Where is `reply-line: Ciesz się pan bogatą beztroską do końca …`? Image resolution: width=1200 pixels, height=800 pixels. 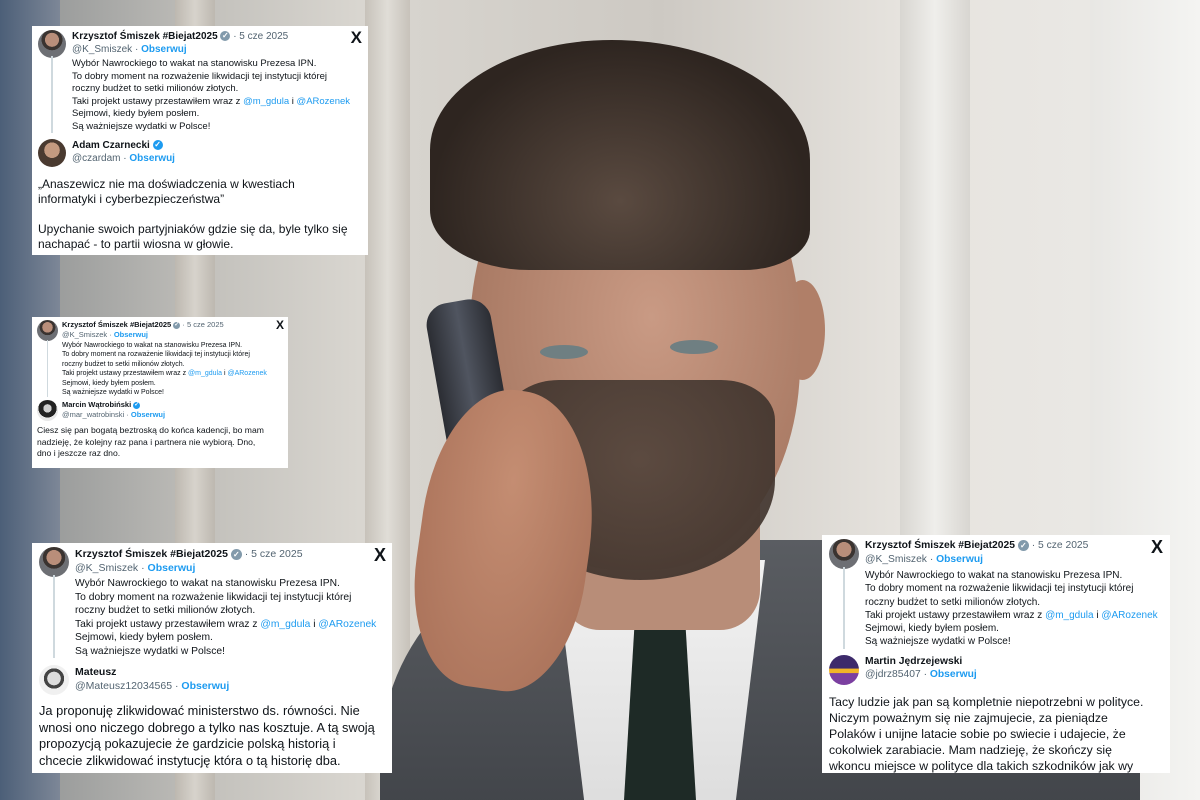 reply-line: Ciesz się pan bogatą beztroską do końca … is located at coordinates (150, 430).